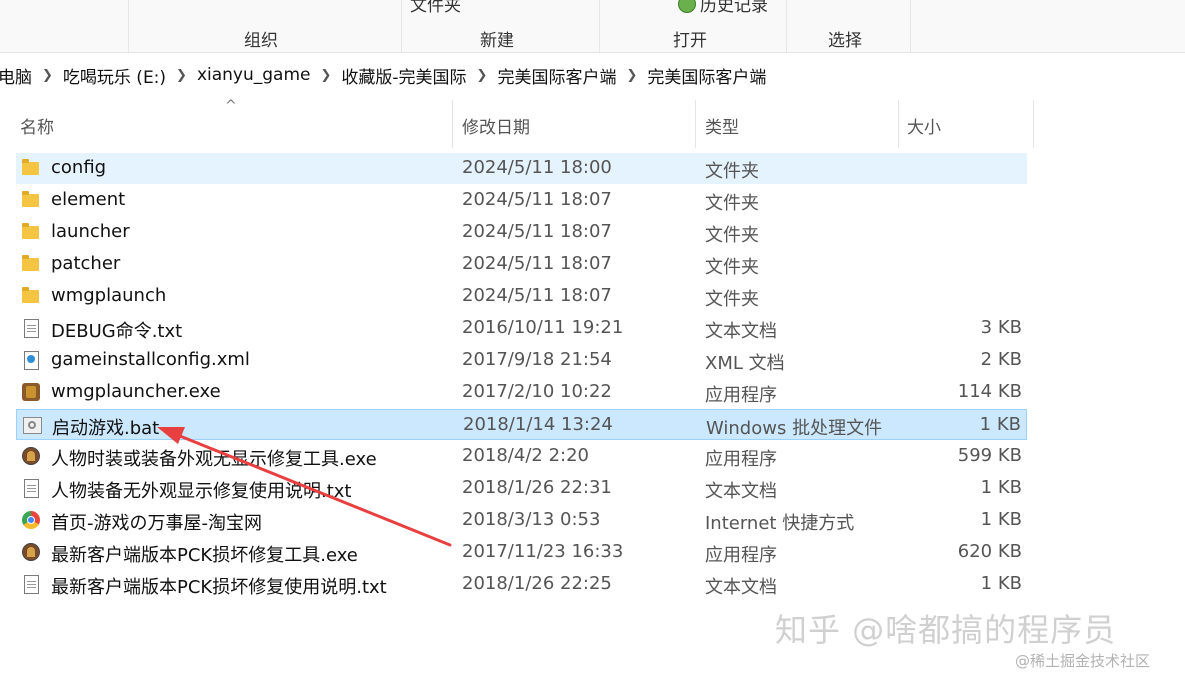 This screenshot has height=675, width=1185. I want to click on ribbon-group-new: 新建, so click(497, 41).